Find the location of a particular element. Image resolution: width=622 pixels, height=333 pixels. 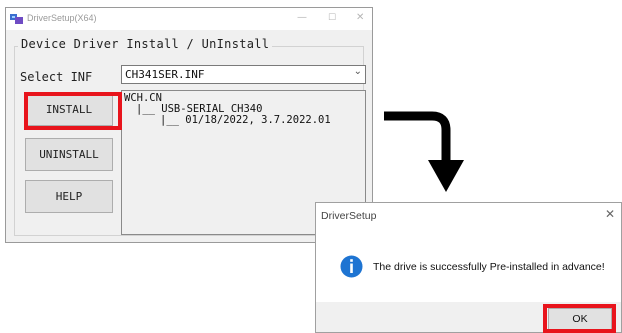

dialog-close-button: ✕ is located at coordinates (610, 214).